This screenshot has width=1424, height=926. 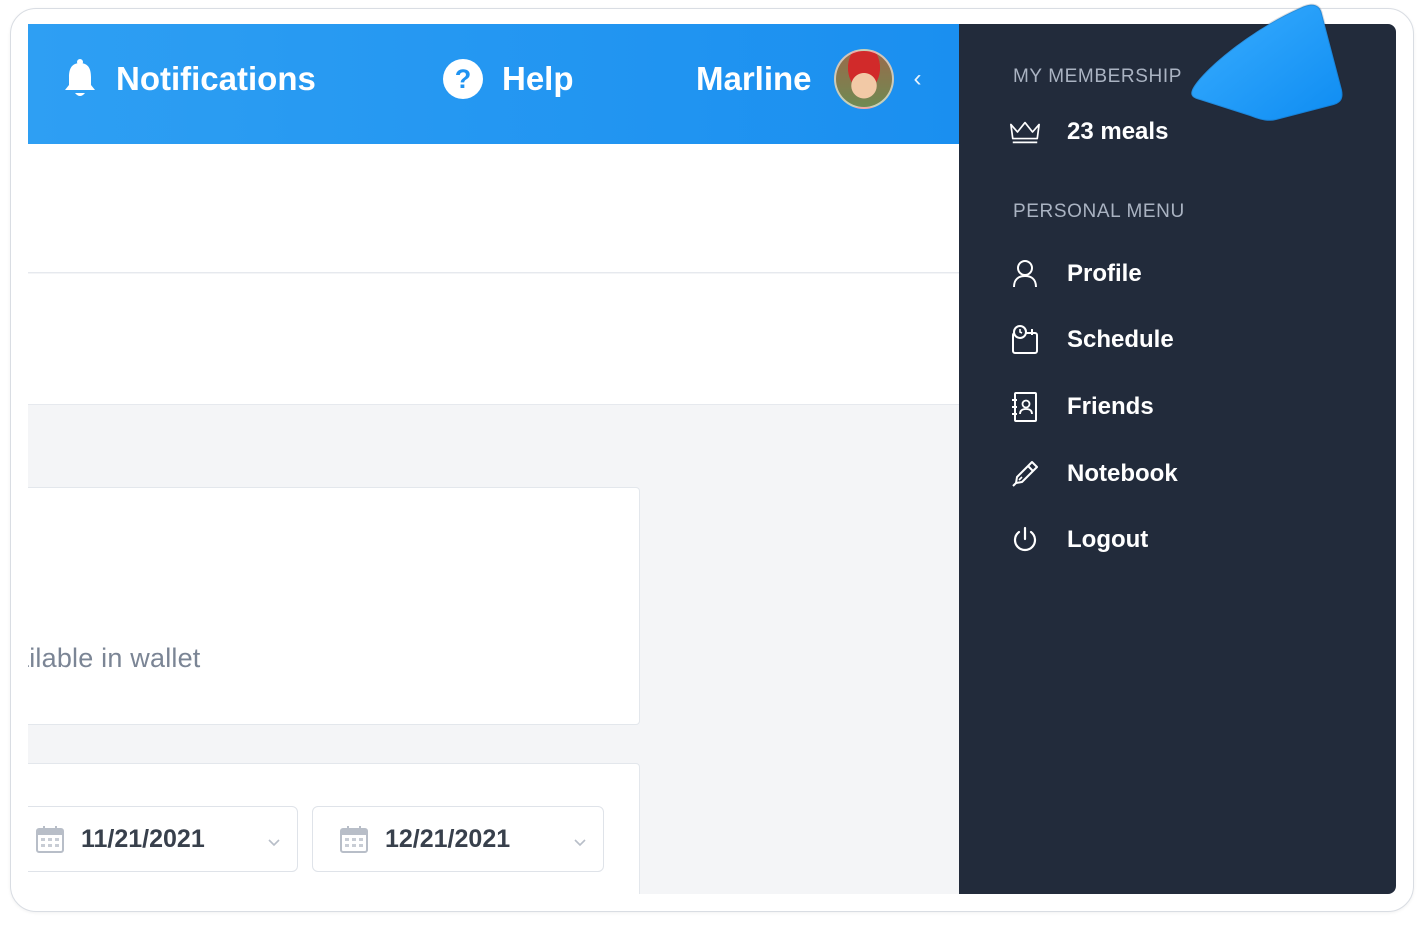 I want to click on sidebar-item-label: Logout, so click(x=1108, y=539).